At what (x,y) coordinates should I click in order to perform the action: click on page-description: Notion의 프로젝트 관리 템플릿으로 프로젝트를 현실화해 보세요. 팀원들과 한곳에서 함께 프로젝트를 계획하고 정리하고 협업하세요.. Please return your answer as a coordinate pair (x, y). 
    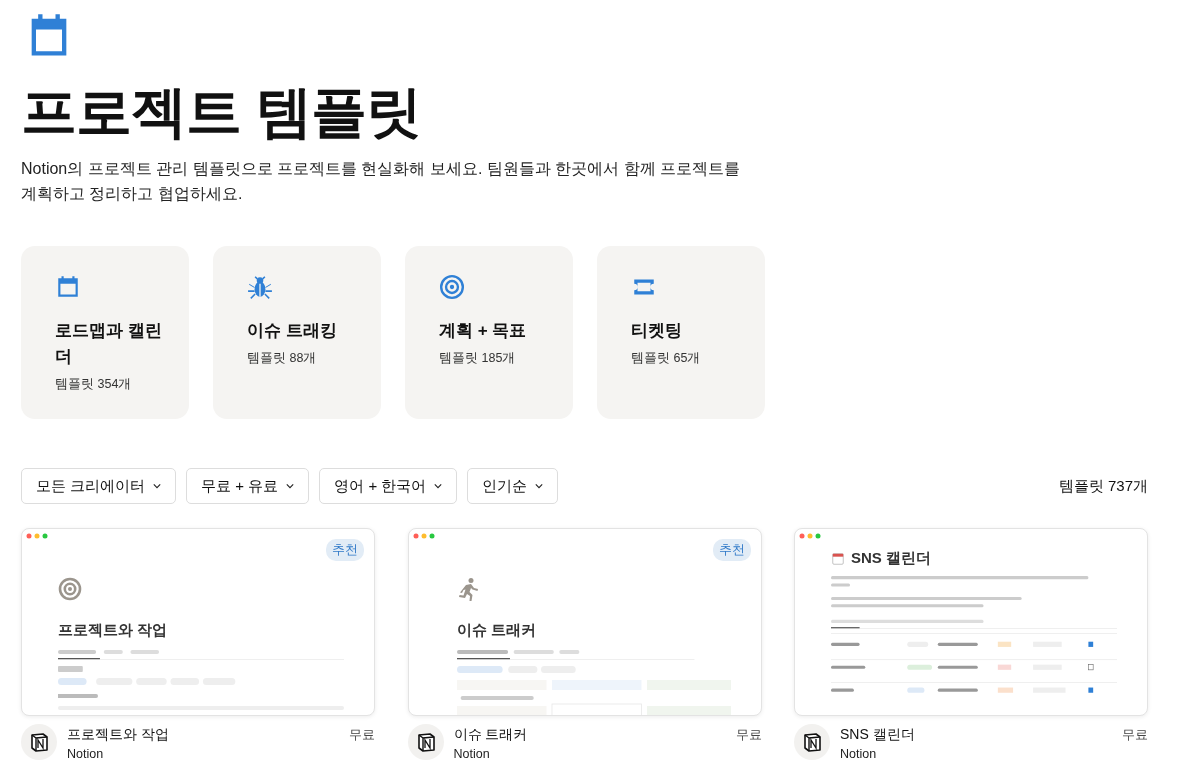
    Looking at the image, I should click on (381, 182).